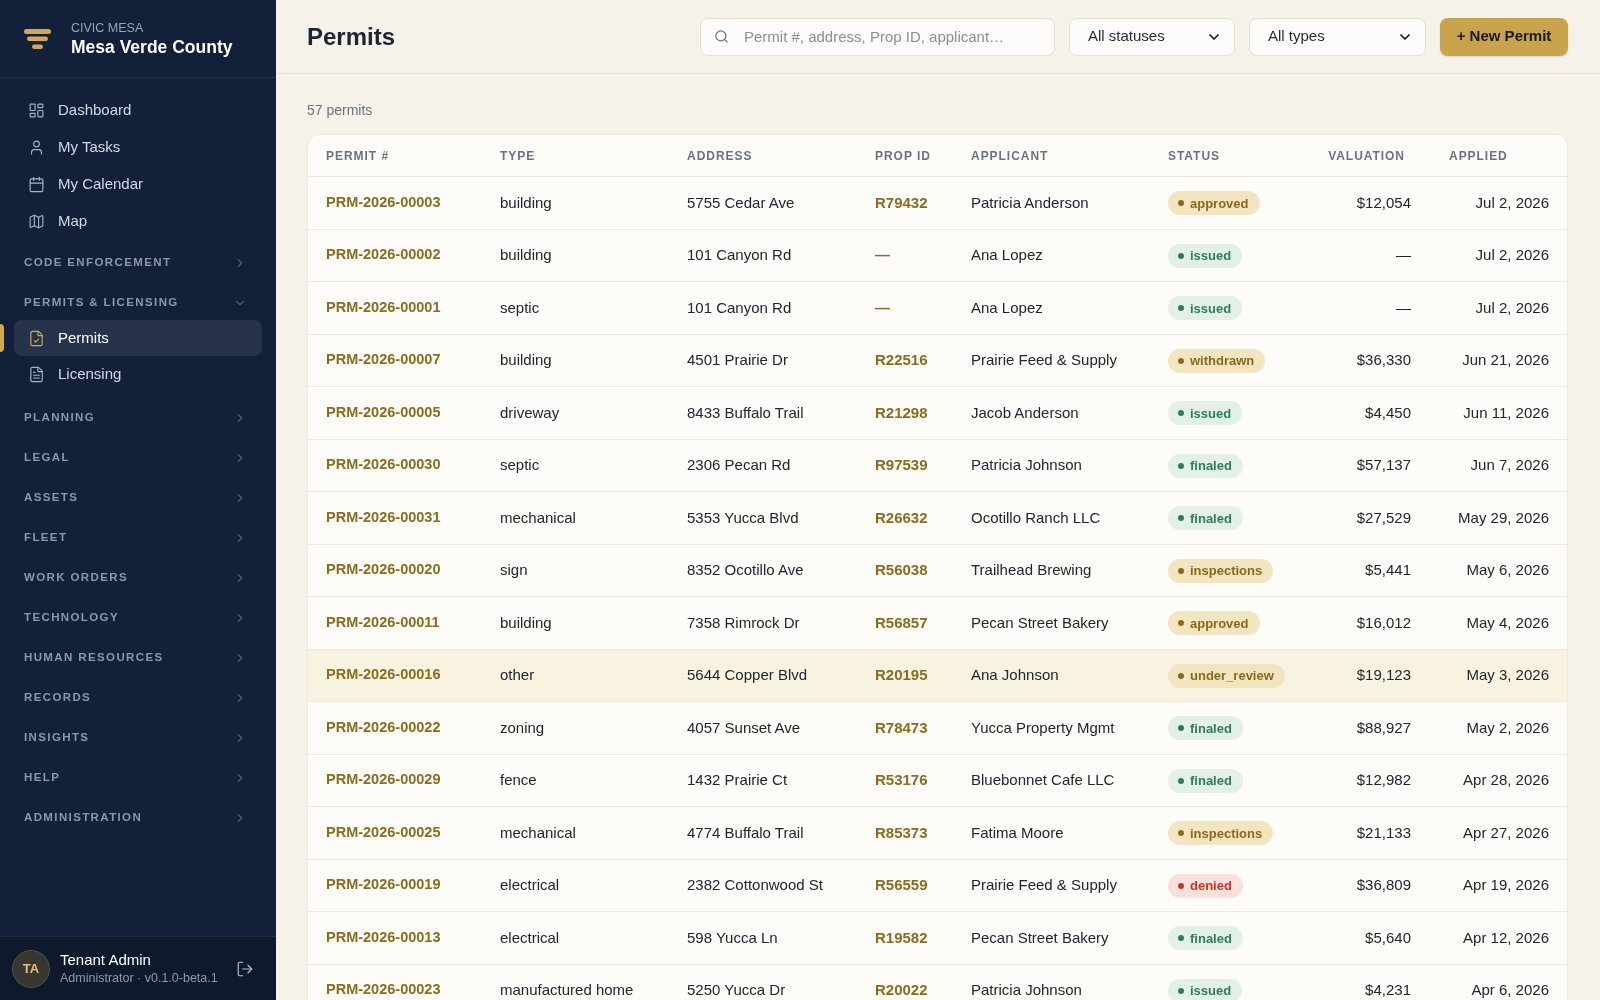 The image size is (1600, 1000). Describe the element at coordinates (1226, 833) in the screenshot. I see `status-label: inspections` at that location.